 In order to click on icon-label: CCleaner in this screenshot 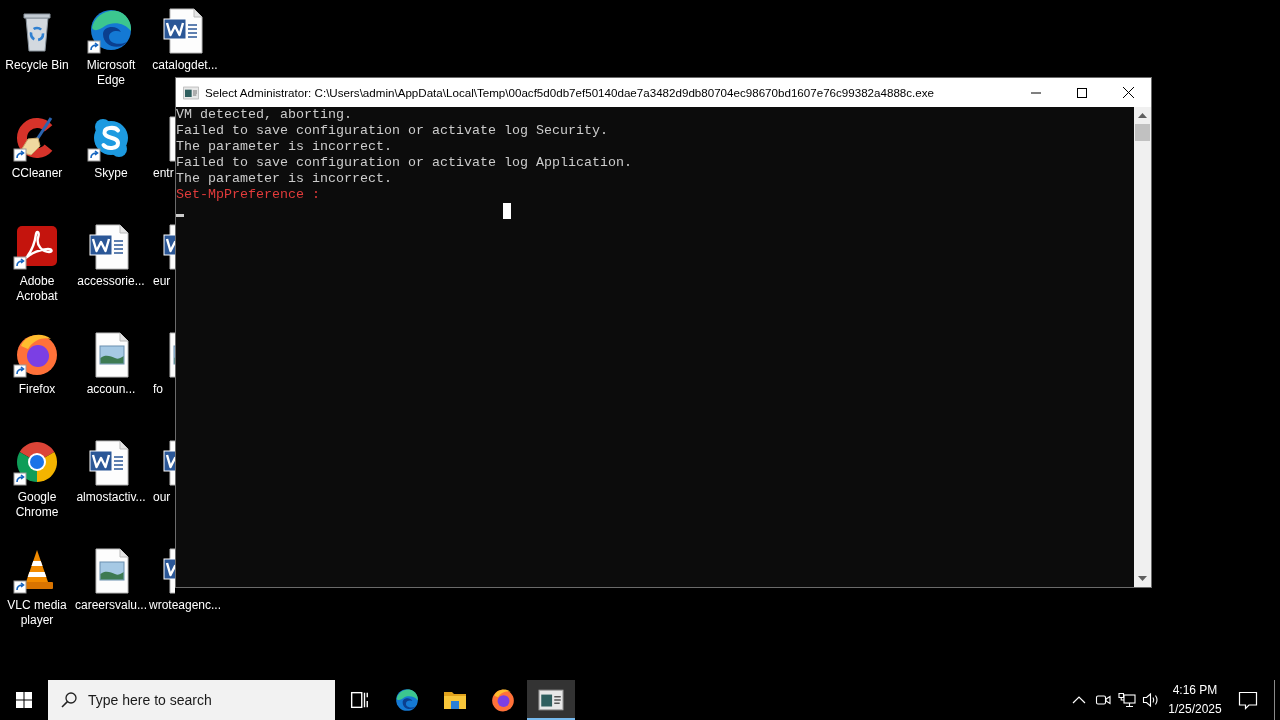, I will do `click(37, 173)`.